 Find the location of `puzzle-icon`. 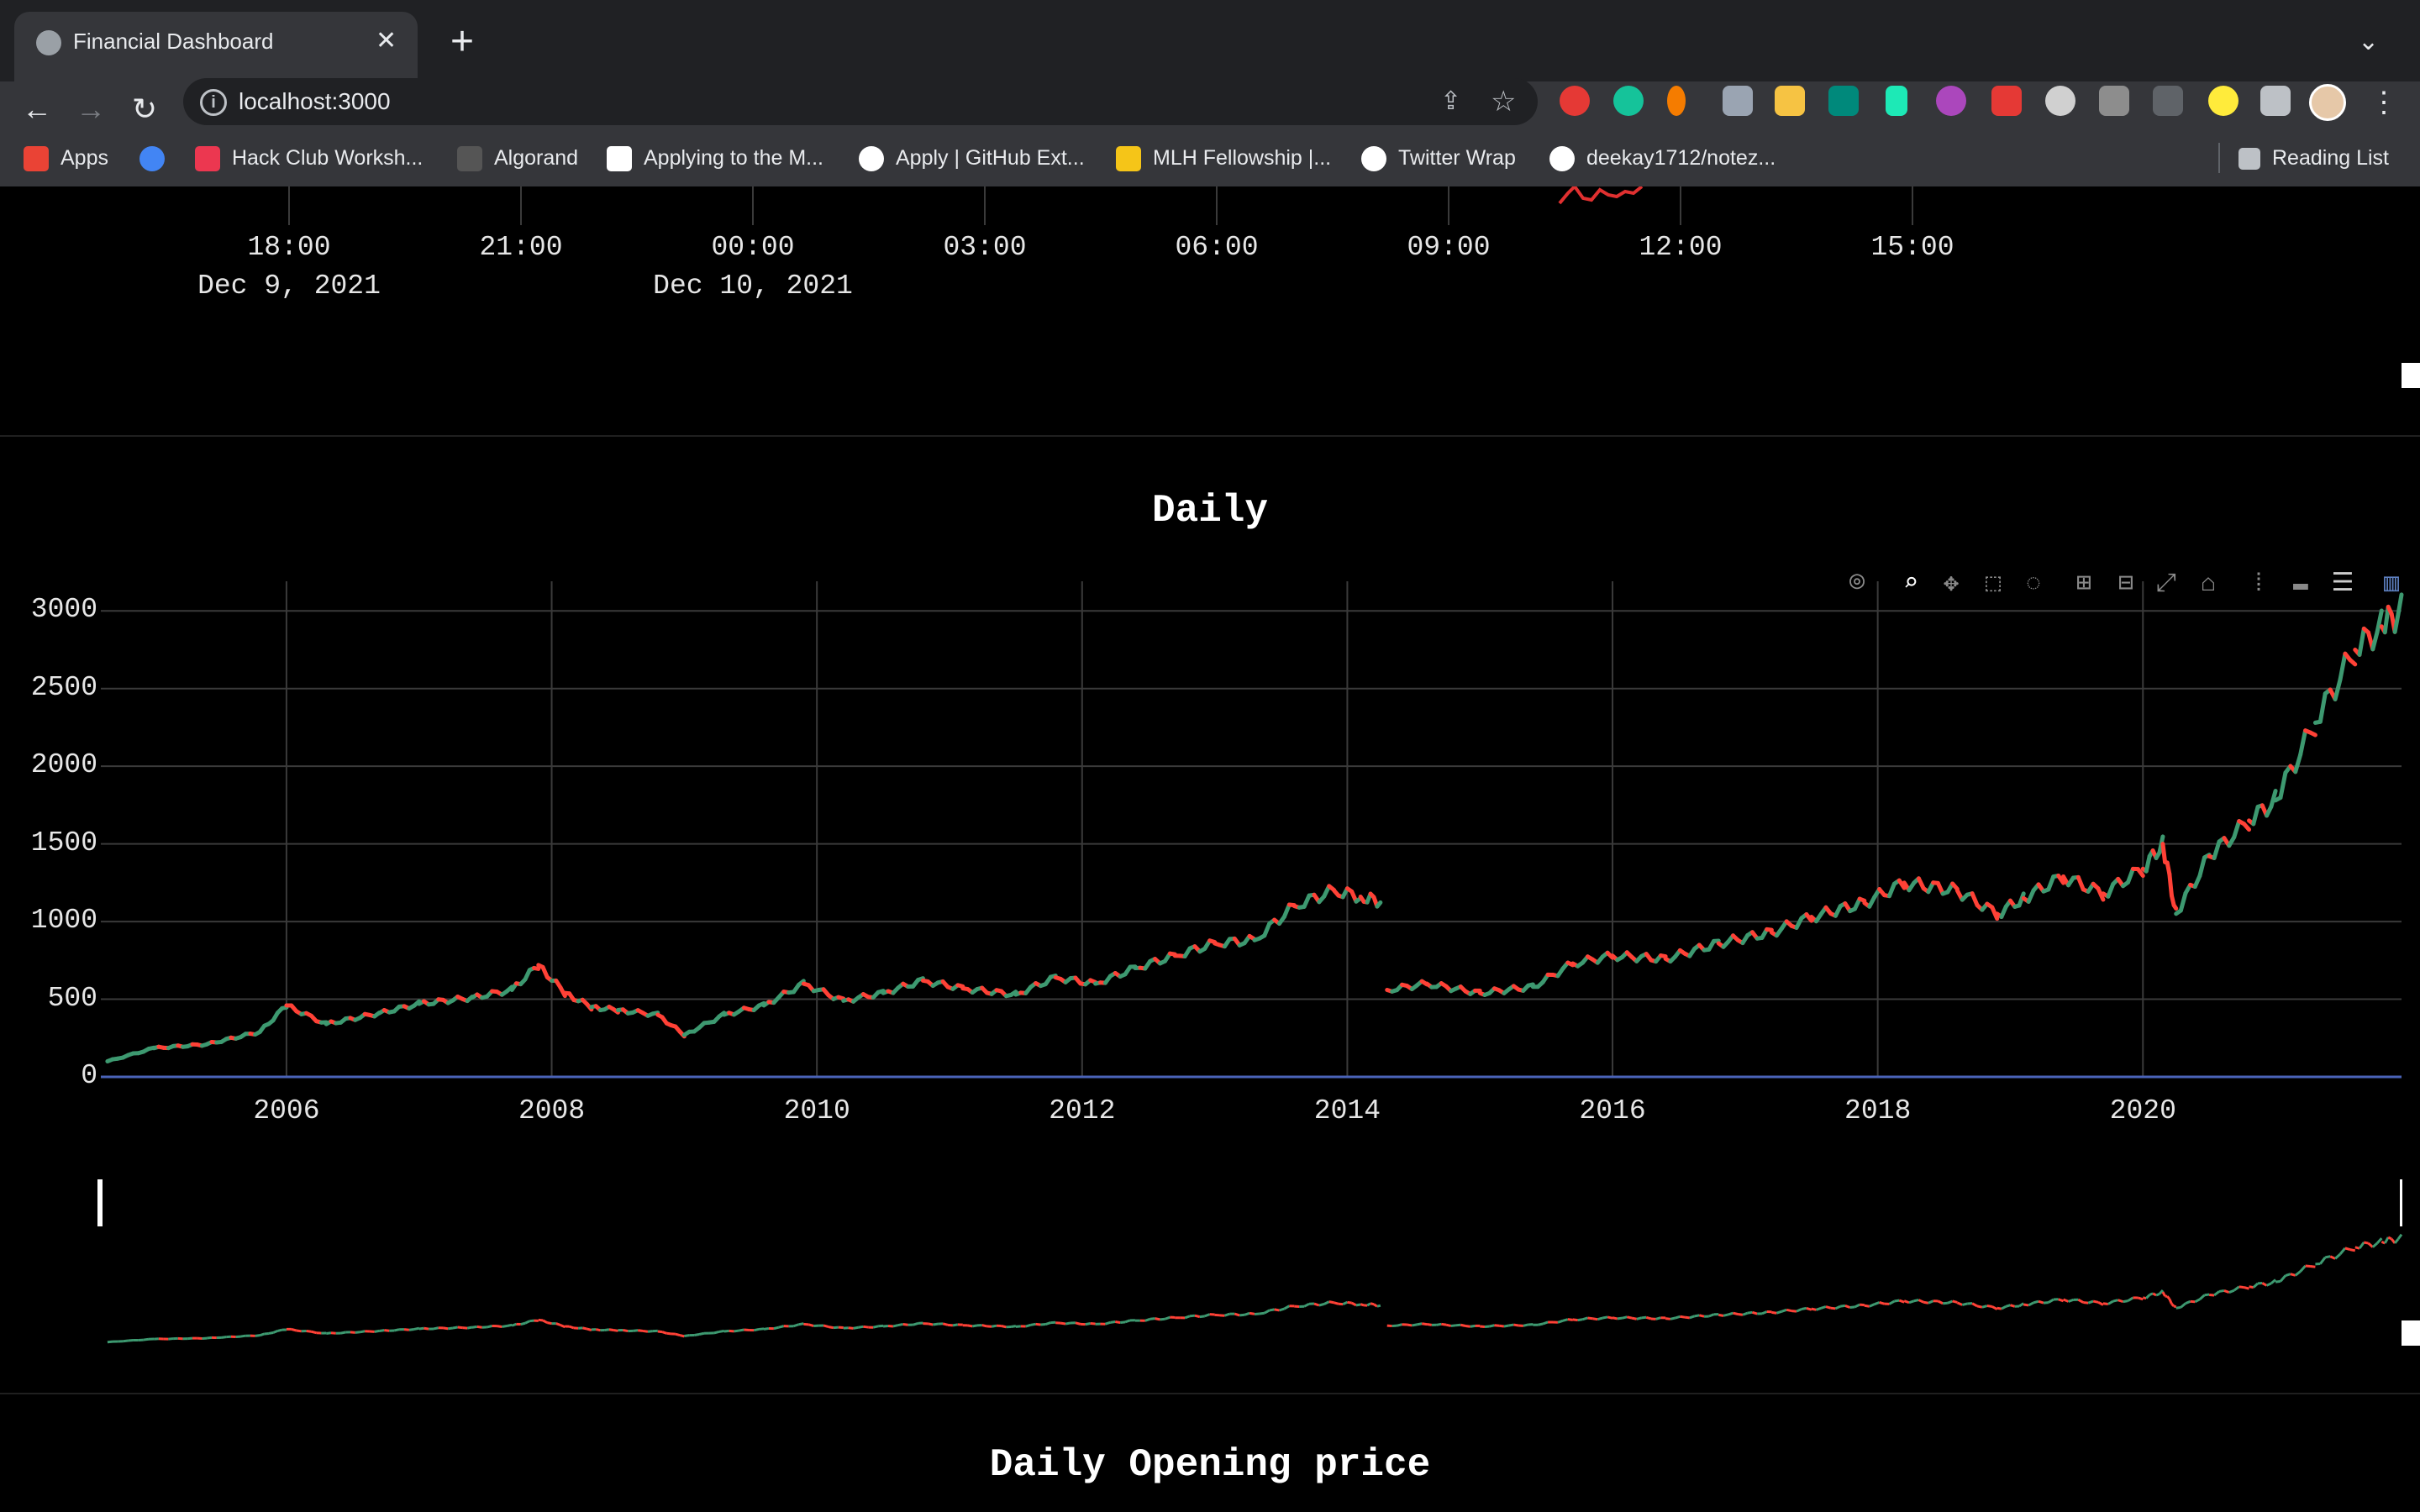

puzzle-icon is located at coordinates (2275, 101).